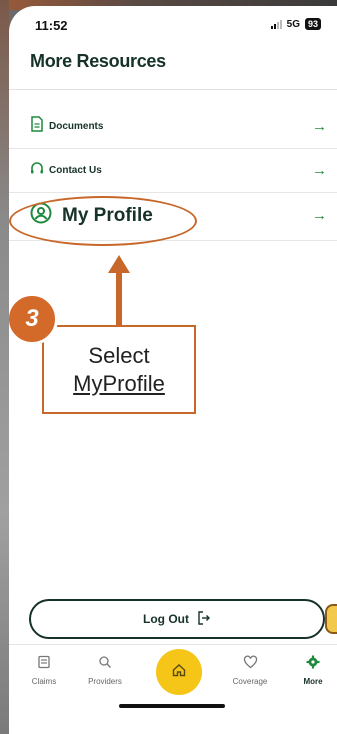 The image size is (337, 734). What do you see at coordinates (37, 170) in the screenshot?
I see `headset-icon` at bounding box center [37, 170].